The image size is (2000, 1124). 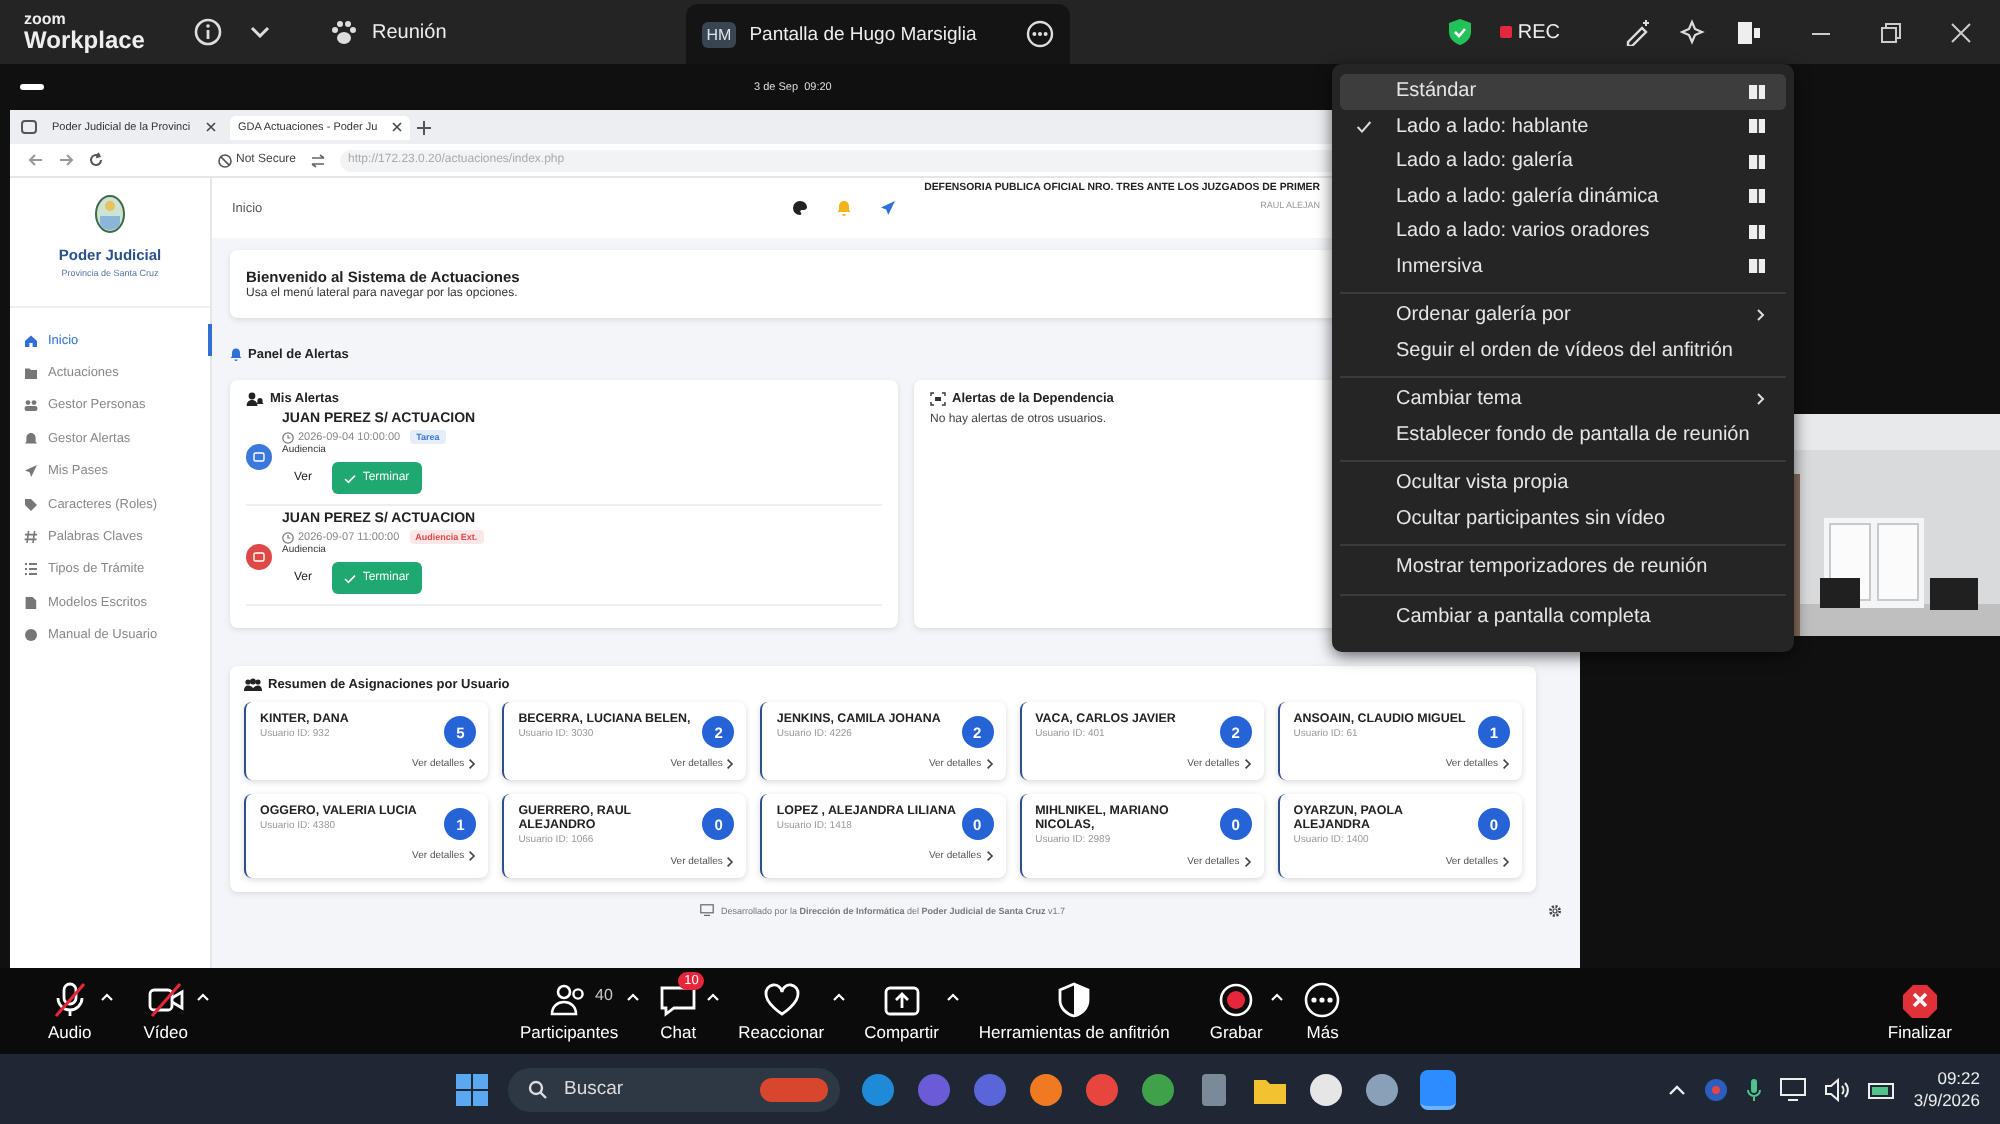 I want to click on microphone-icon, so click(x=1753, y=1089).